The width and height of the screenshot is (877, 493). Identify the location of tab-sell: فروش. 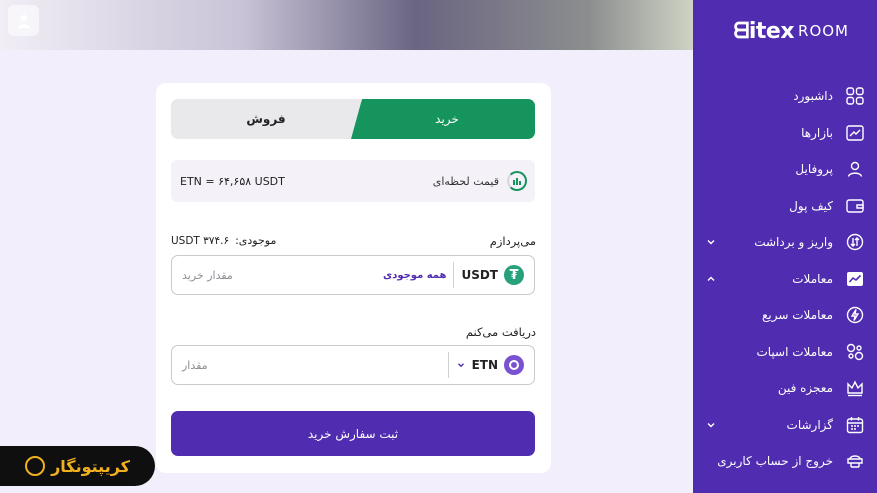
(266, 119).